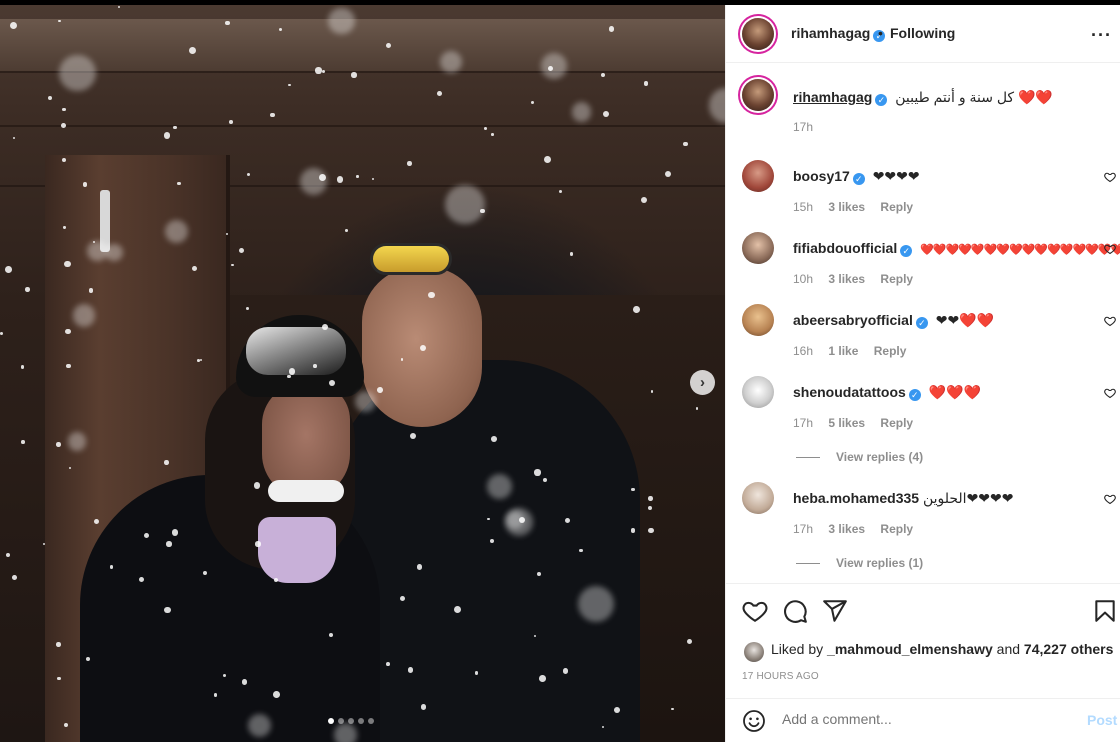 This screenshot has height=742, width=1120. What do you see at coordinates (1069, 649) in the screenshot?
I see `liked-by-others: 74,227 others` at bounding box center [1069, 649].